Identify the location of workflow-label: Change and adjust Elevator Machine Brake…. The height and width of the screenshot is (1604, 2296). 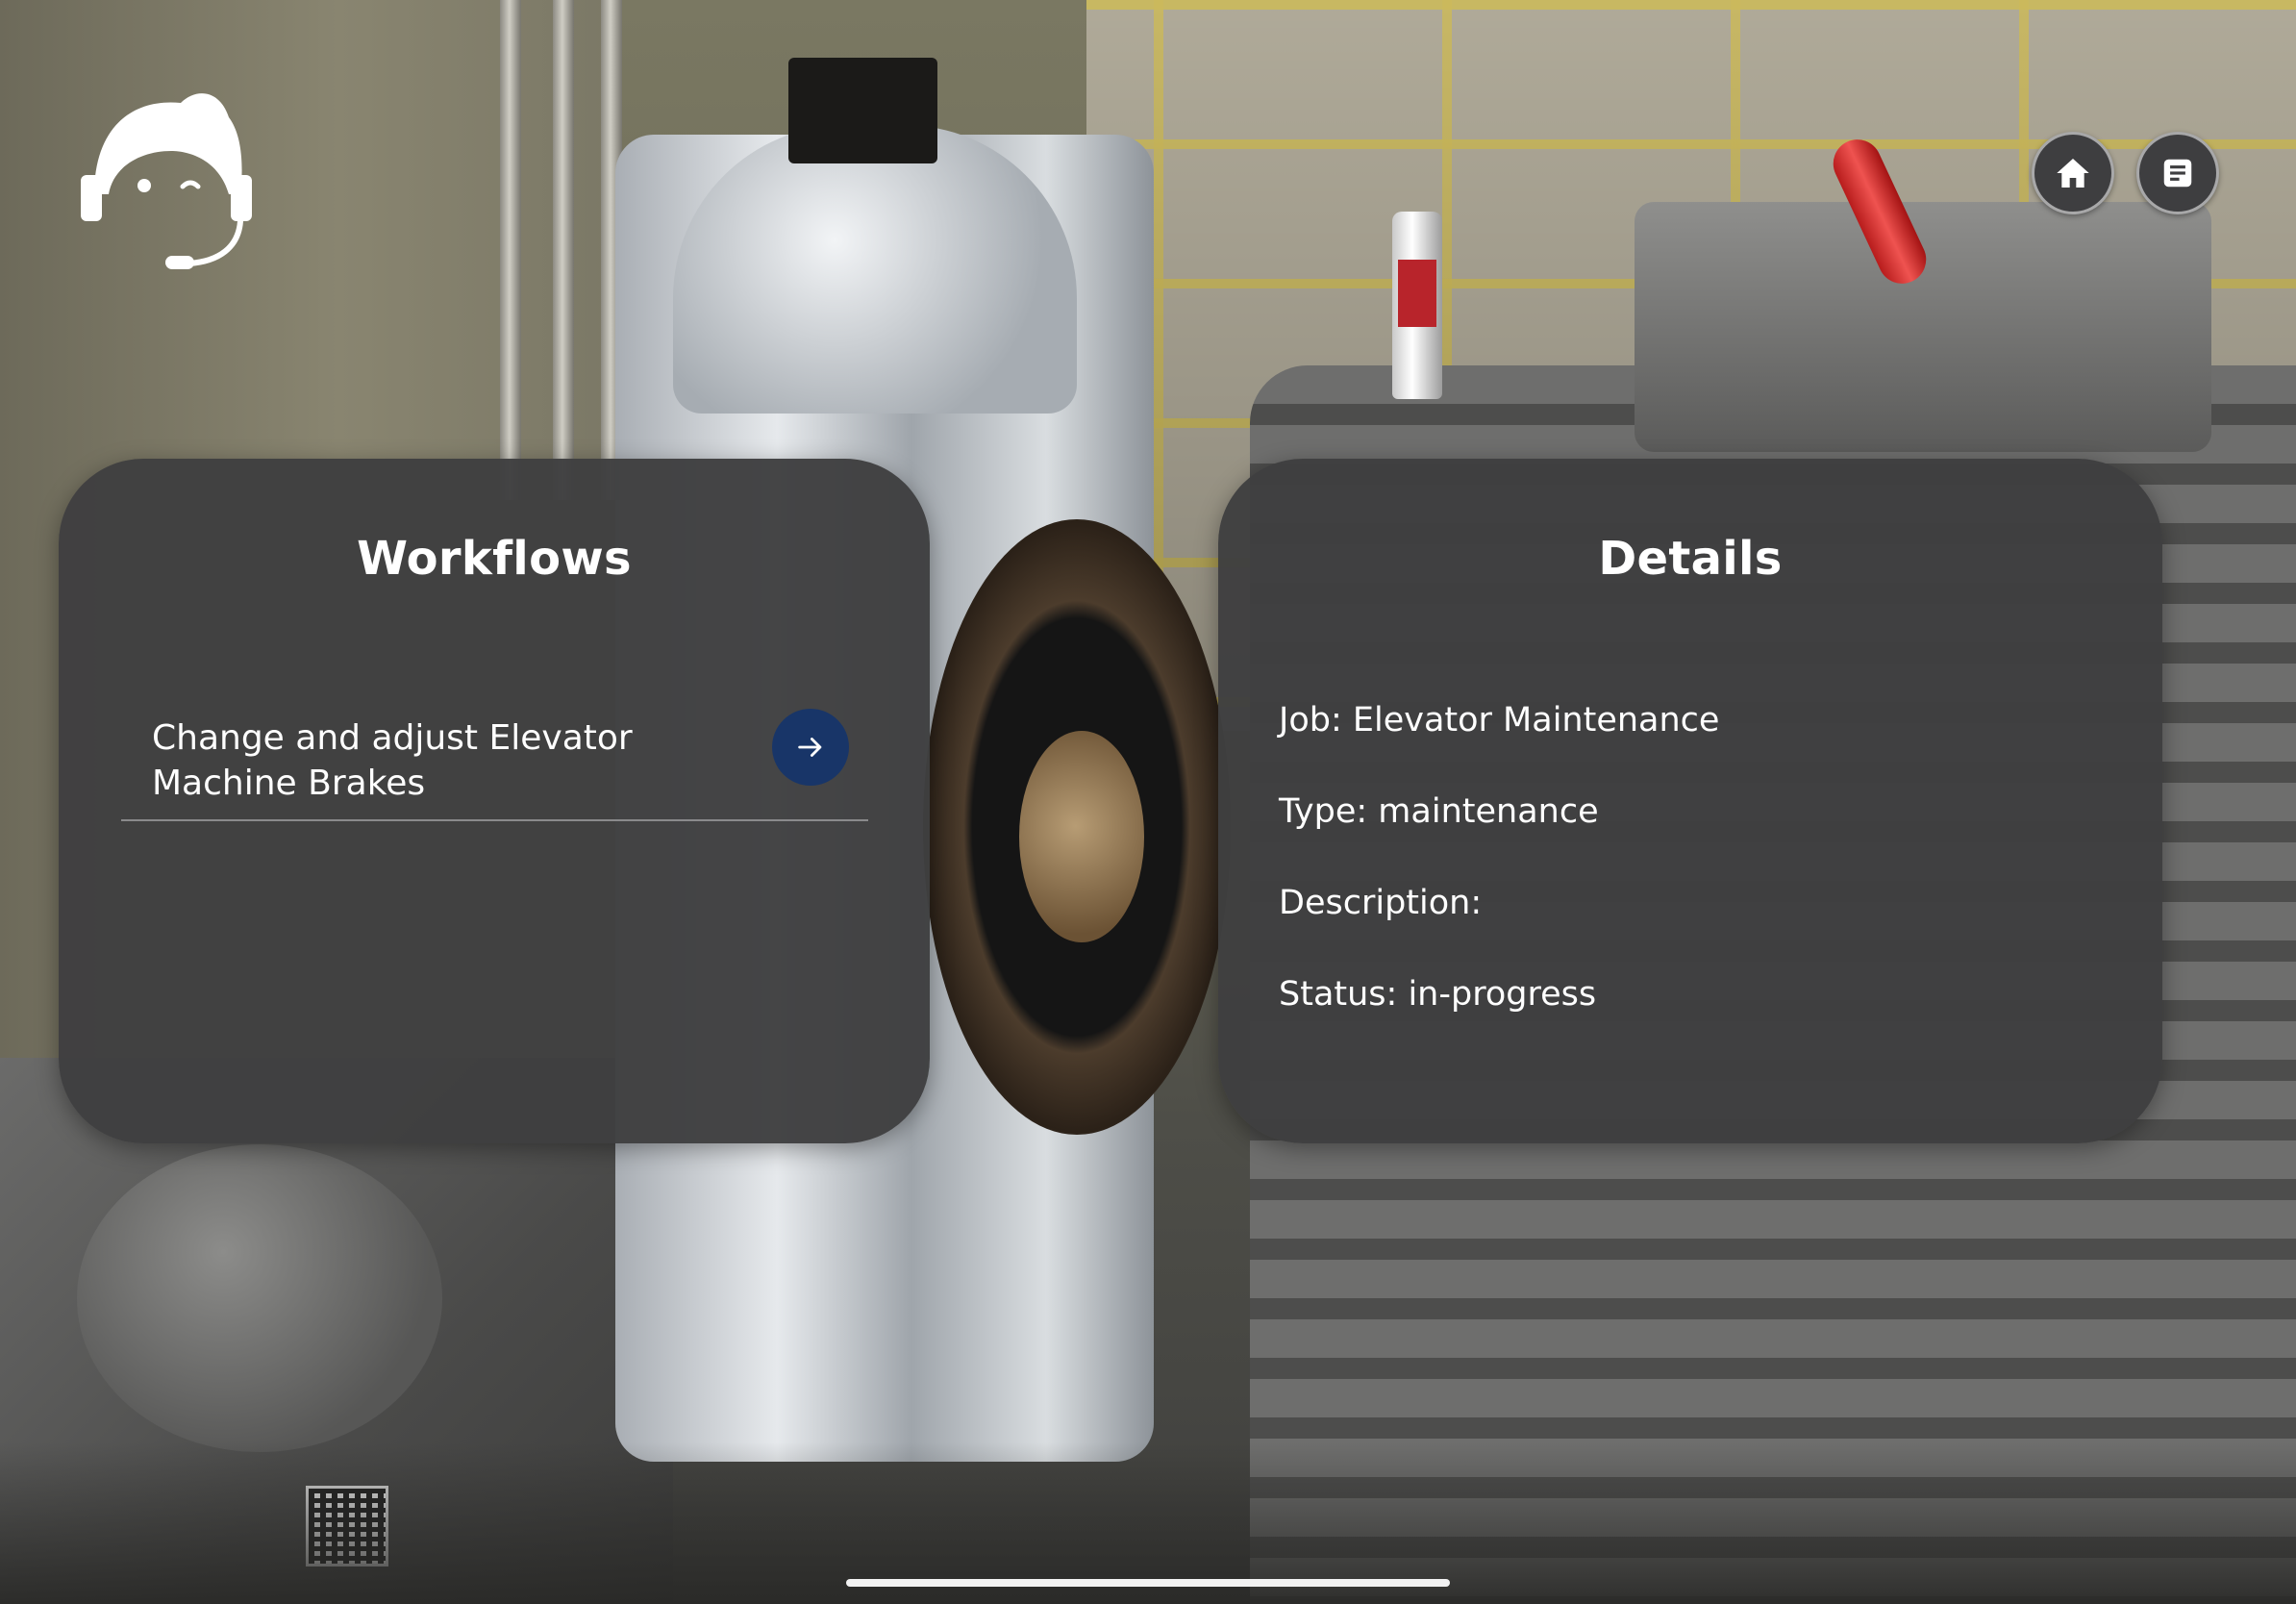
(392, 760).